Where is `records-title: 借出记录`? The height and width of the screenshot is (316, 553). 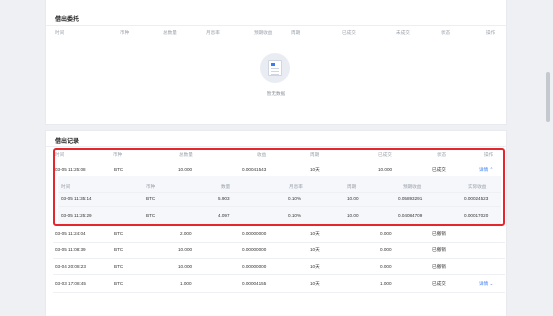 records-title: 借出记录 is located at coordinates (67, 142).